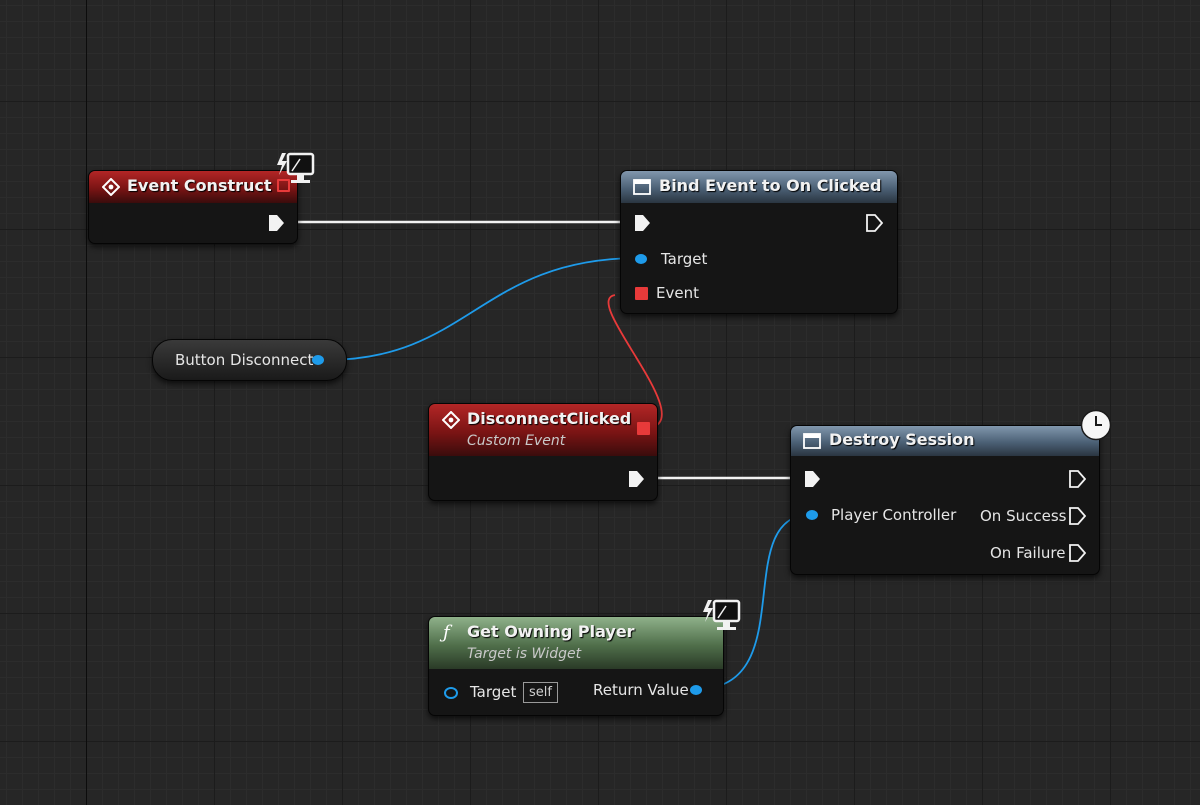 This screenshot has height=805, width=1200. I want to click on return-value-pin-label: Return Value, so click(641, 690).